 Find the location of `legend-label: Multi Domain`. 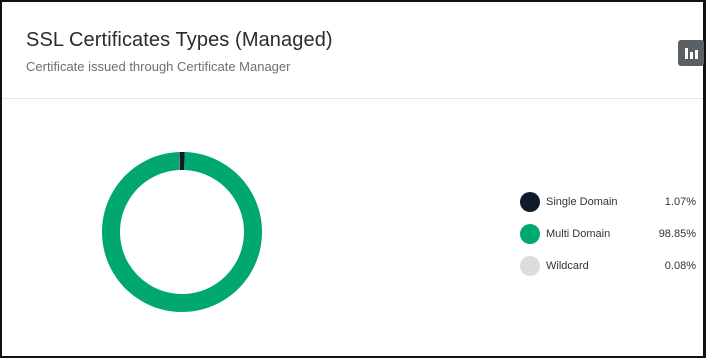

legend-label: Multi Domain is located at coordinates (578, 233).